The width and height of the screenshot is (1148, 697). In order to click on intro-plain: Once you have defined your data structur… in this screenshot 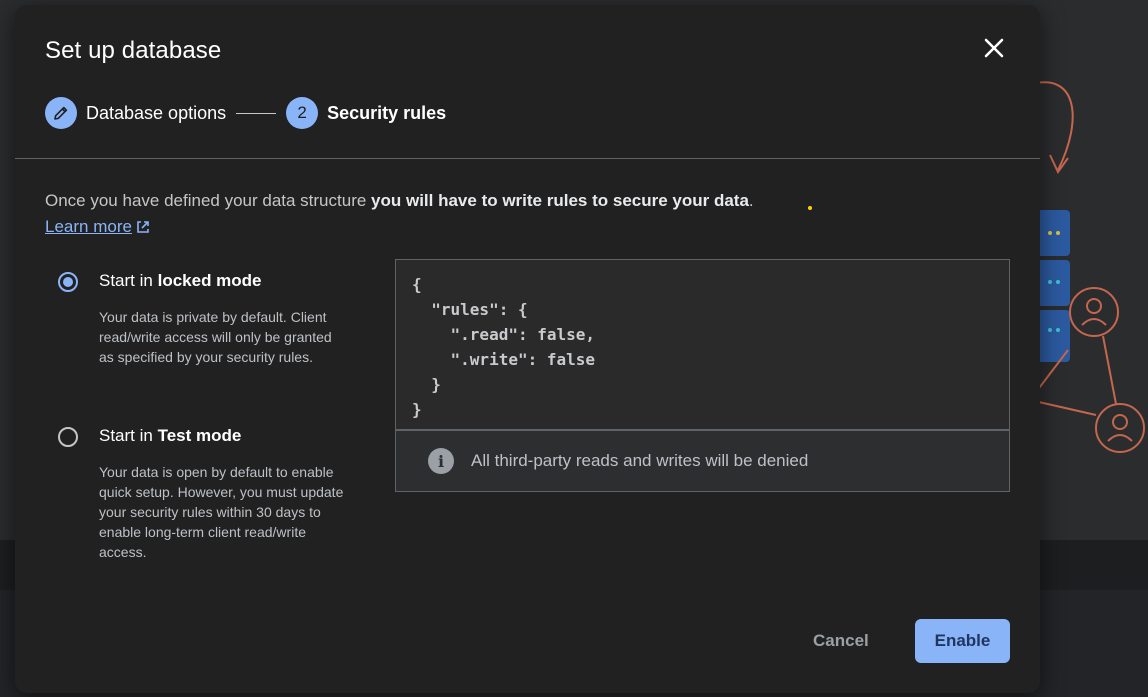, I will do `click(208, 200)`.